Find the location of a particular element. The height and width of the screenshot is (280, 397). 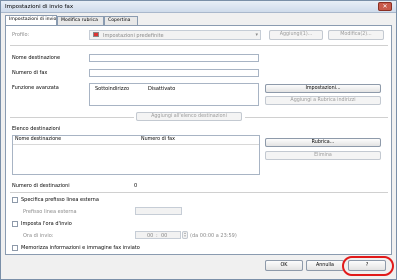

time-field: 00 is located at coordinates (158, 235).